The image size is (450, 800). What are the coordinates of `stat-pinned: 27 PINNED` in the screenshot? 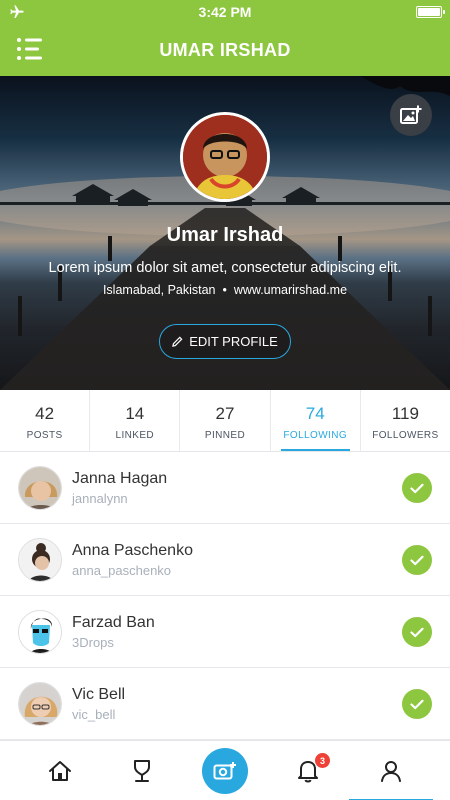 It's located at (225, 420).